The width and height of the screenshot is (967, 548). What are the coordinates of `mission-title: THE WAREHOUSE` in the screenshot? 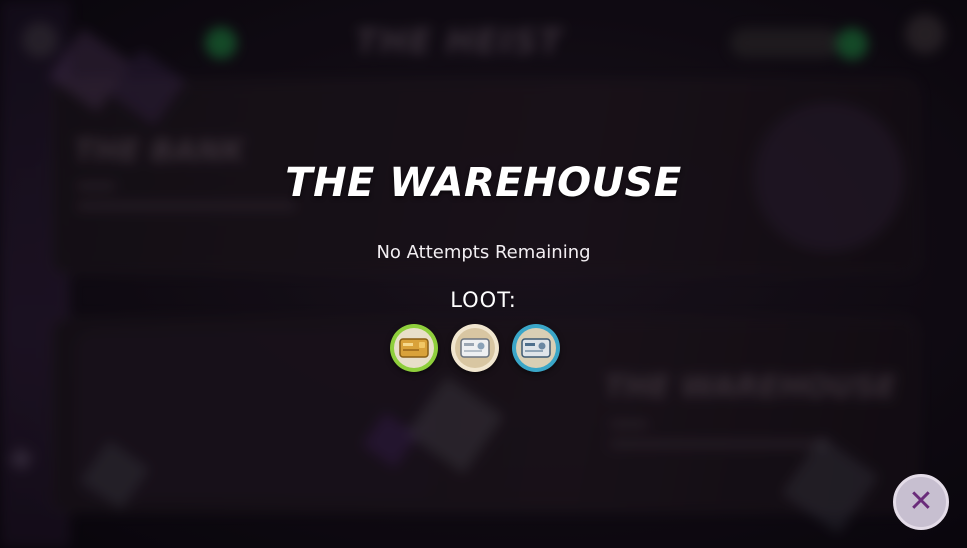 It's located at (483, 183).